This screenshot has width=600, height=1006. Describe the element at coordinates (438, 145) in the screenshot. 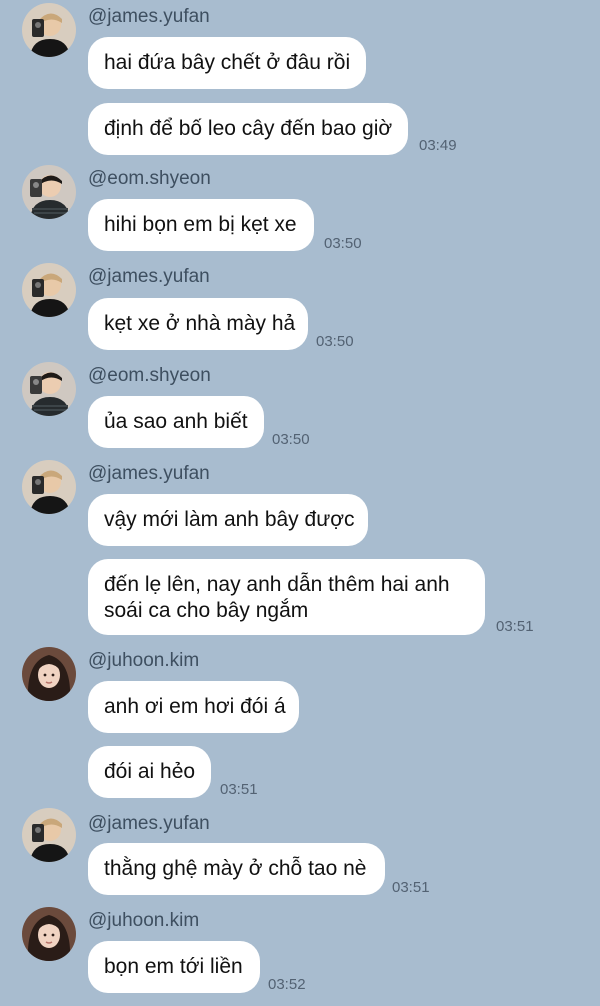

I see `message-time: 03:49` at that location.